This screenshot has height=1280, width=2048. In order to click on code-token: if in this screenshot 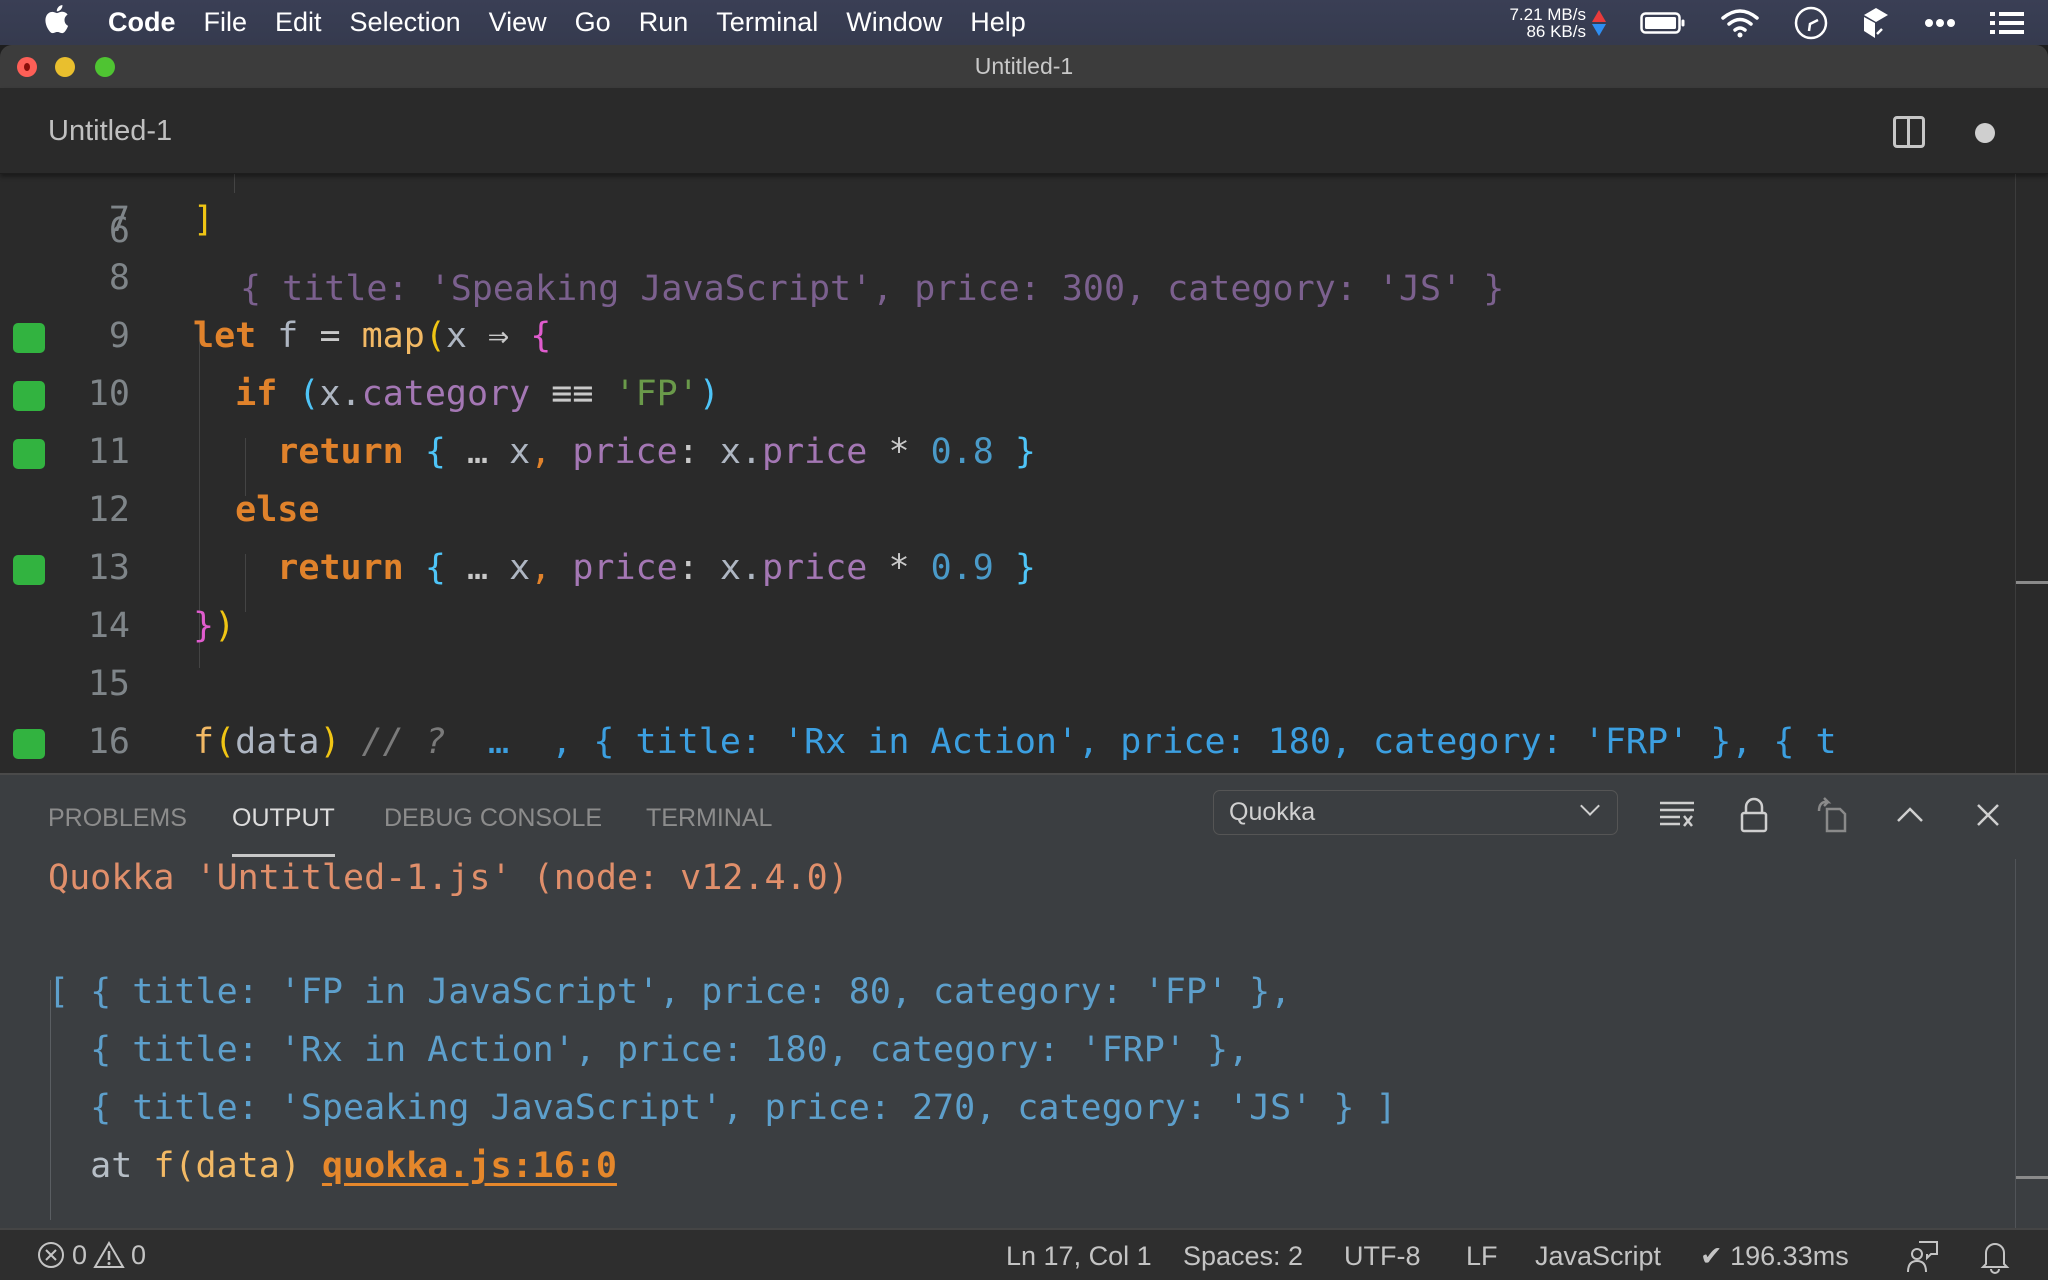, I will do `click(256, 394)`.